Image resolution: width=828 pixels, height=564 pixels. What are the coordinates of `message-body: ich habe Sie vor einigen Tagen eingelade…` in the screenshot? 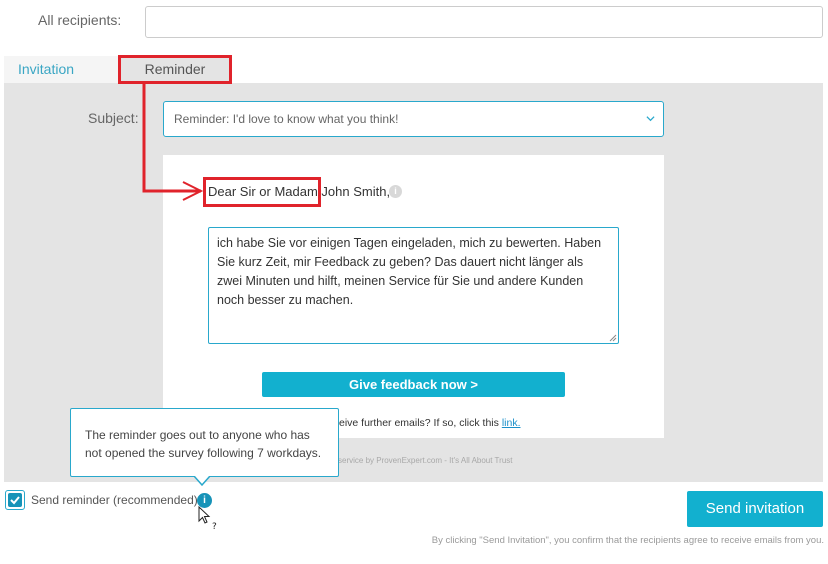 It's located at (409, 271).